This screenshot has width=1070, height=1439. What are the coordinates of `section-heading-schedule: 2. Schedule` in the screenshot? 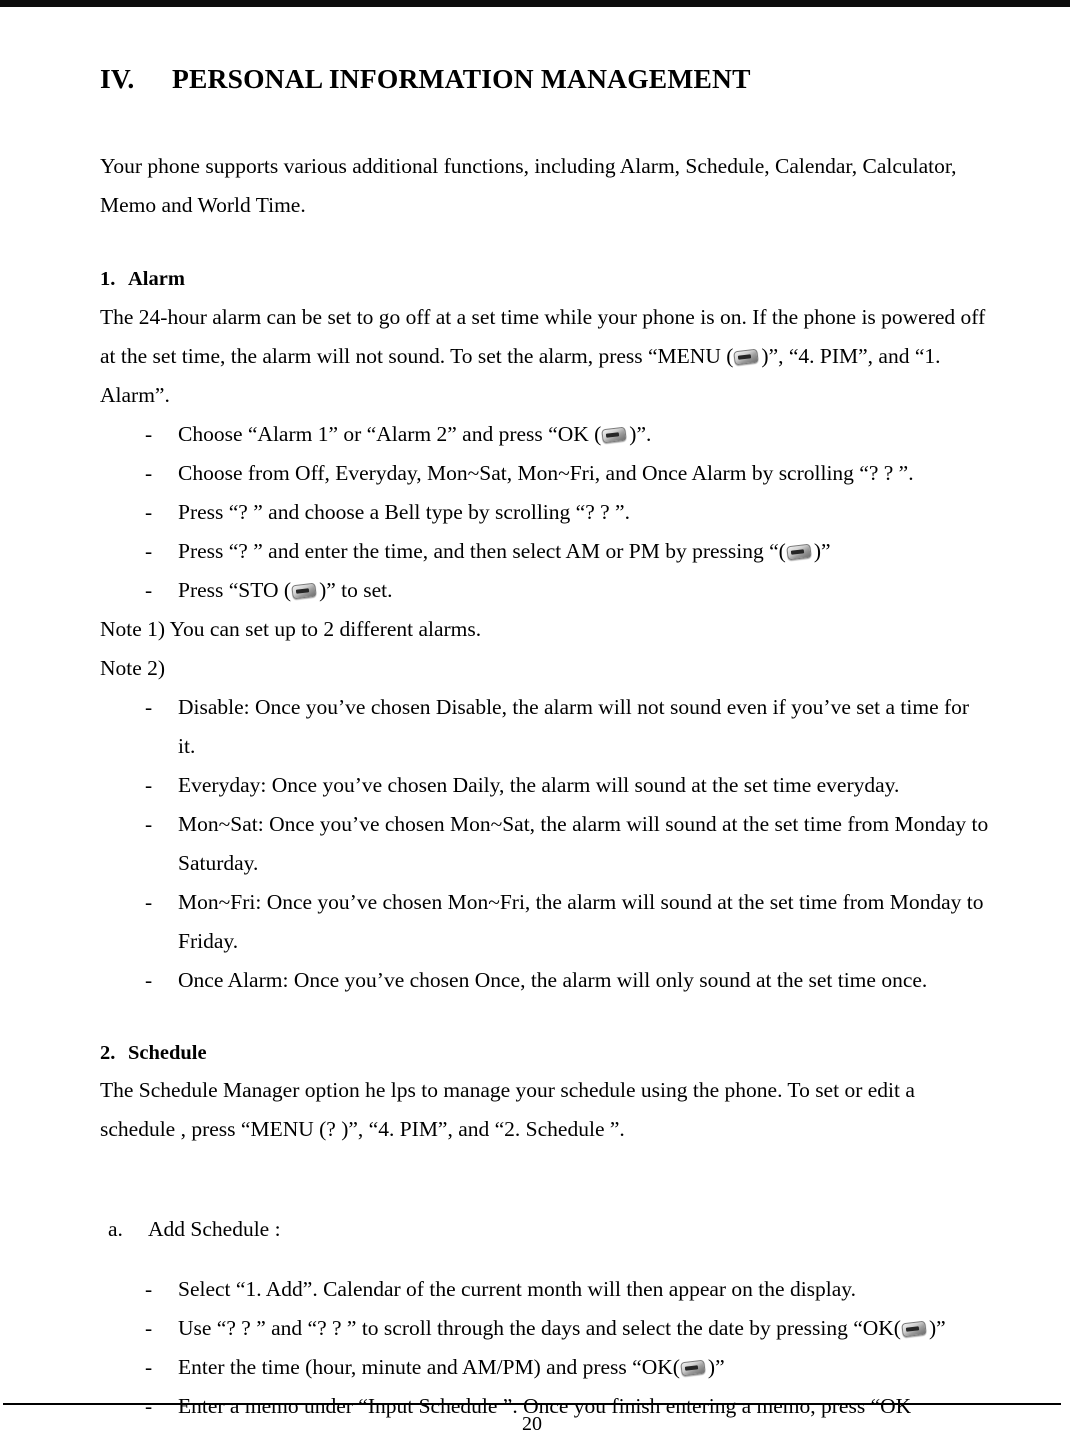 It's located at (545, 1054).